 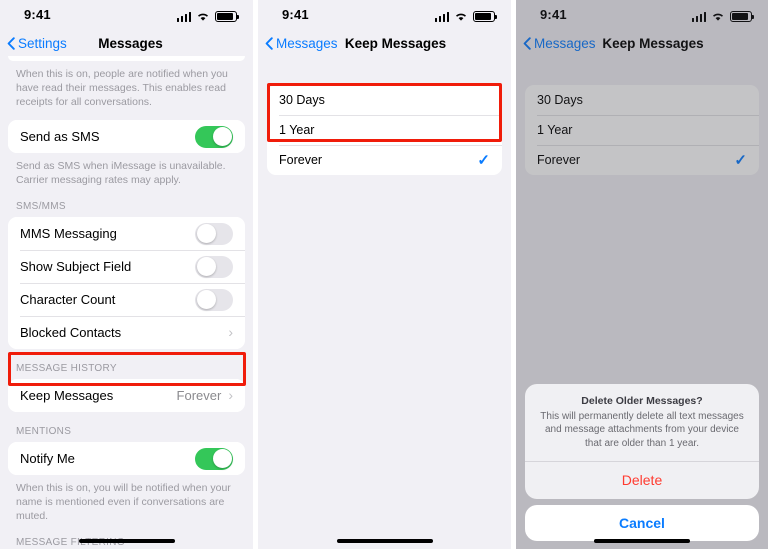 I want to click on row-label: Blocked Contacts, so click(x=71, y=332).